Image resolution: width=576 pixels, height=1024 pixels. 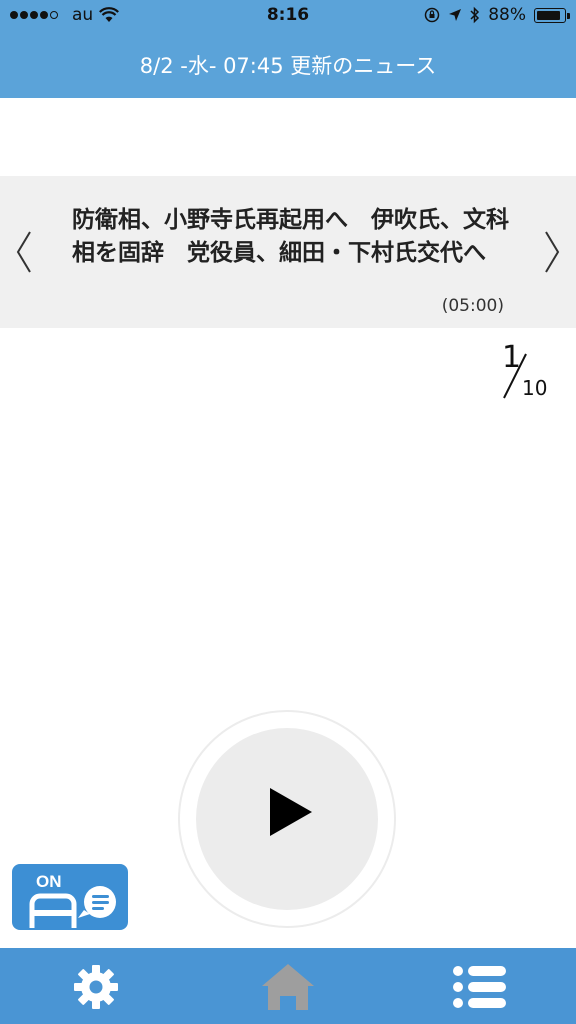 I want to click on speaker-chat-icon, so click(x=72, y=907).